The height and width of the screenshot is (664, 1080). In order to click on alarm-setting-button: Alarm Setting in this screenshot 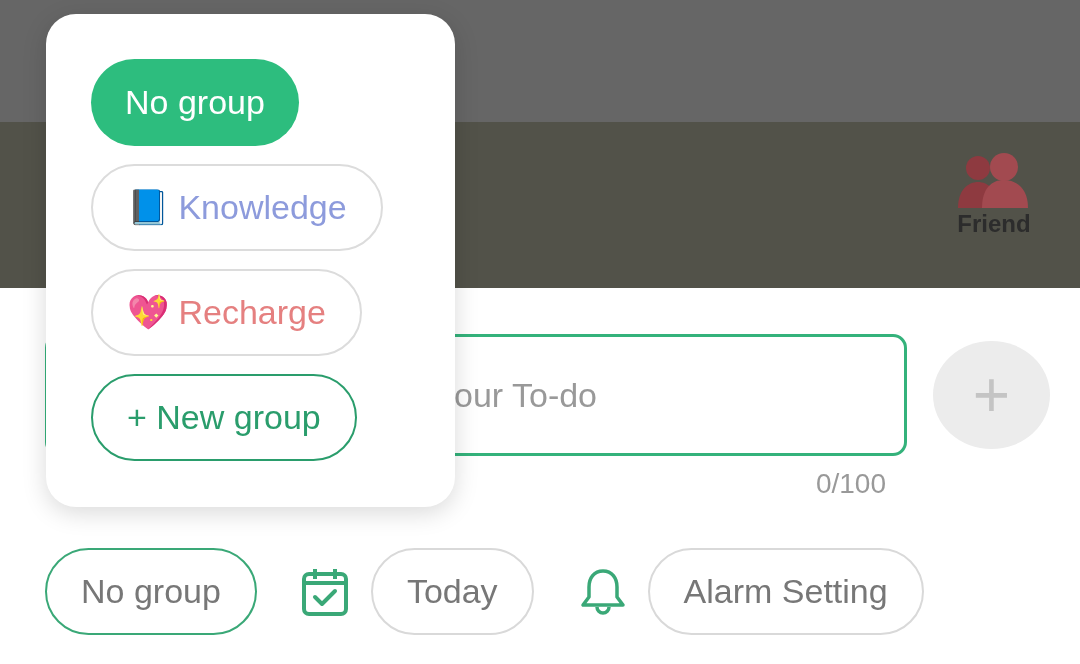, I will do `click(785, 591)`.